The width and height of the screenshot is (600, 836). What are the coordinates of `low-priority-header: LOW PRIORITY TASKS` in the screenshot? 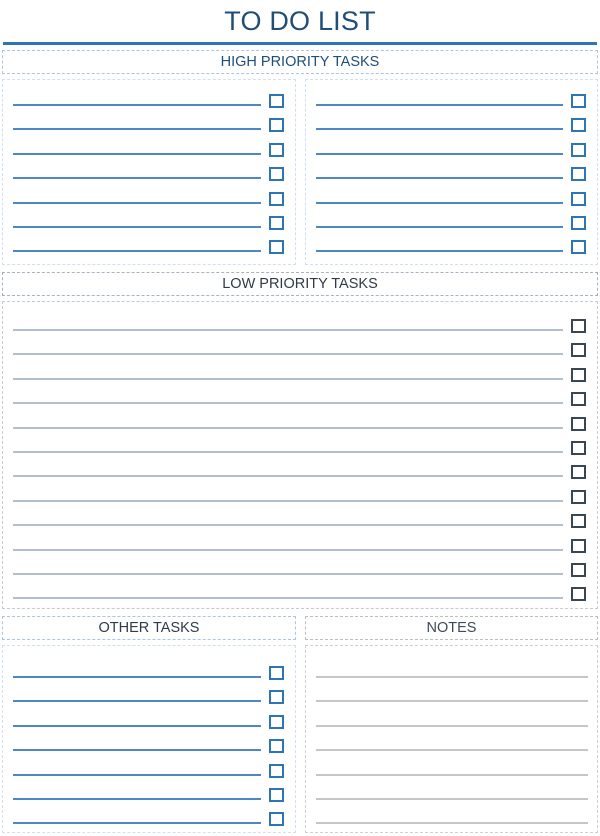 It's located at (300, 284).